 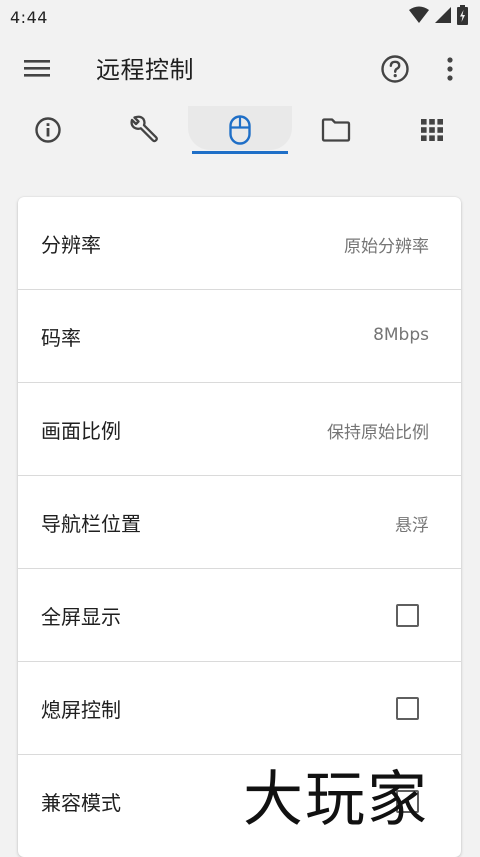 I want to click on wrench-icon, so click(x=144, y=132).